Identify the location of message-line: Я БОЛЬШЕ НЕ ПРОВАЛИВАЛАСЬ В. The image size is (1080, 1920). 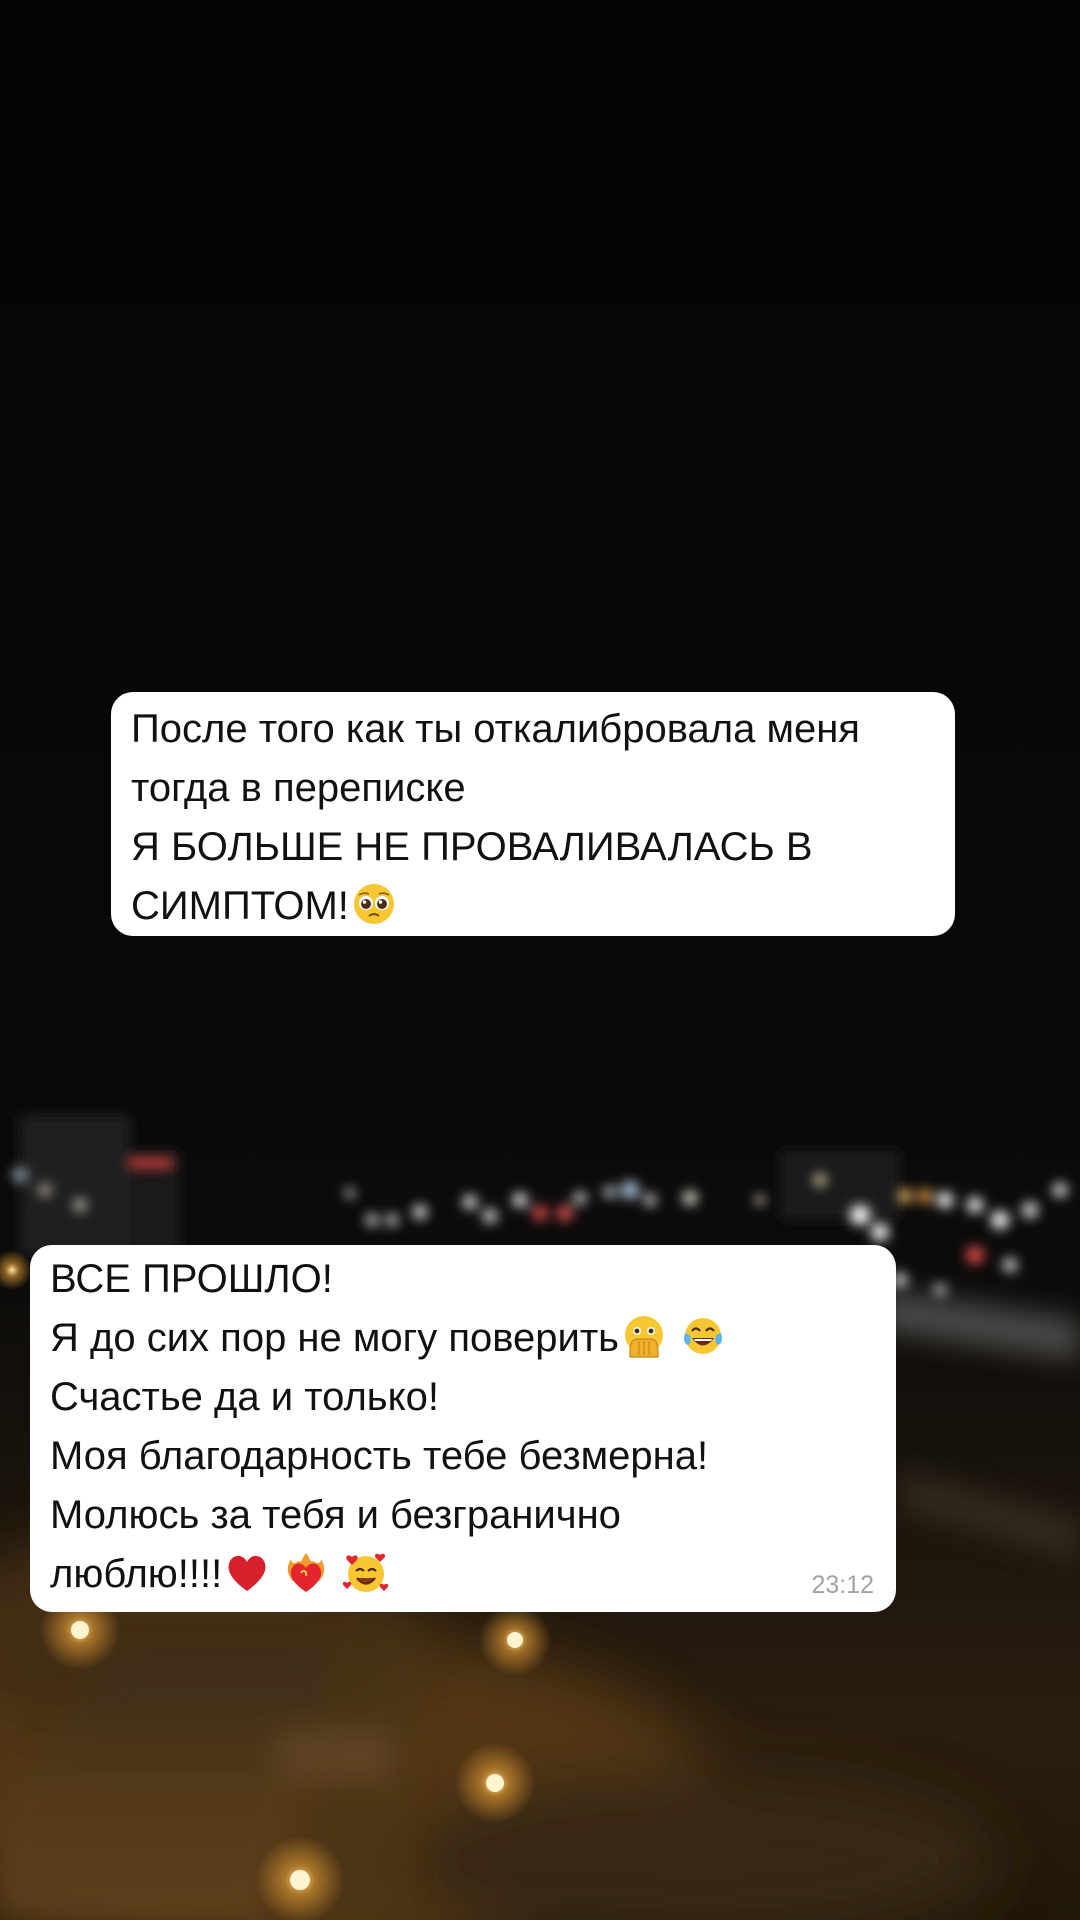
(472, 847).